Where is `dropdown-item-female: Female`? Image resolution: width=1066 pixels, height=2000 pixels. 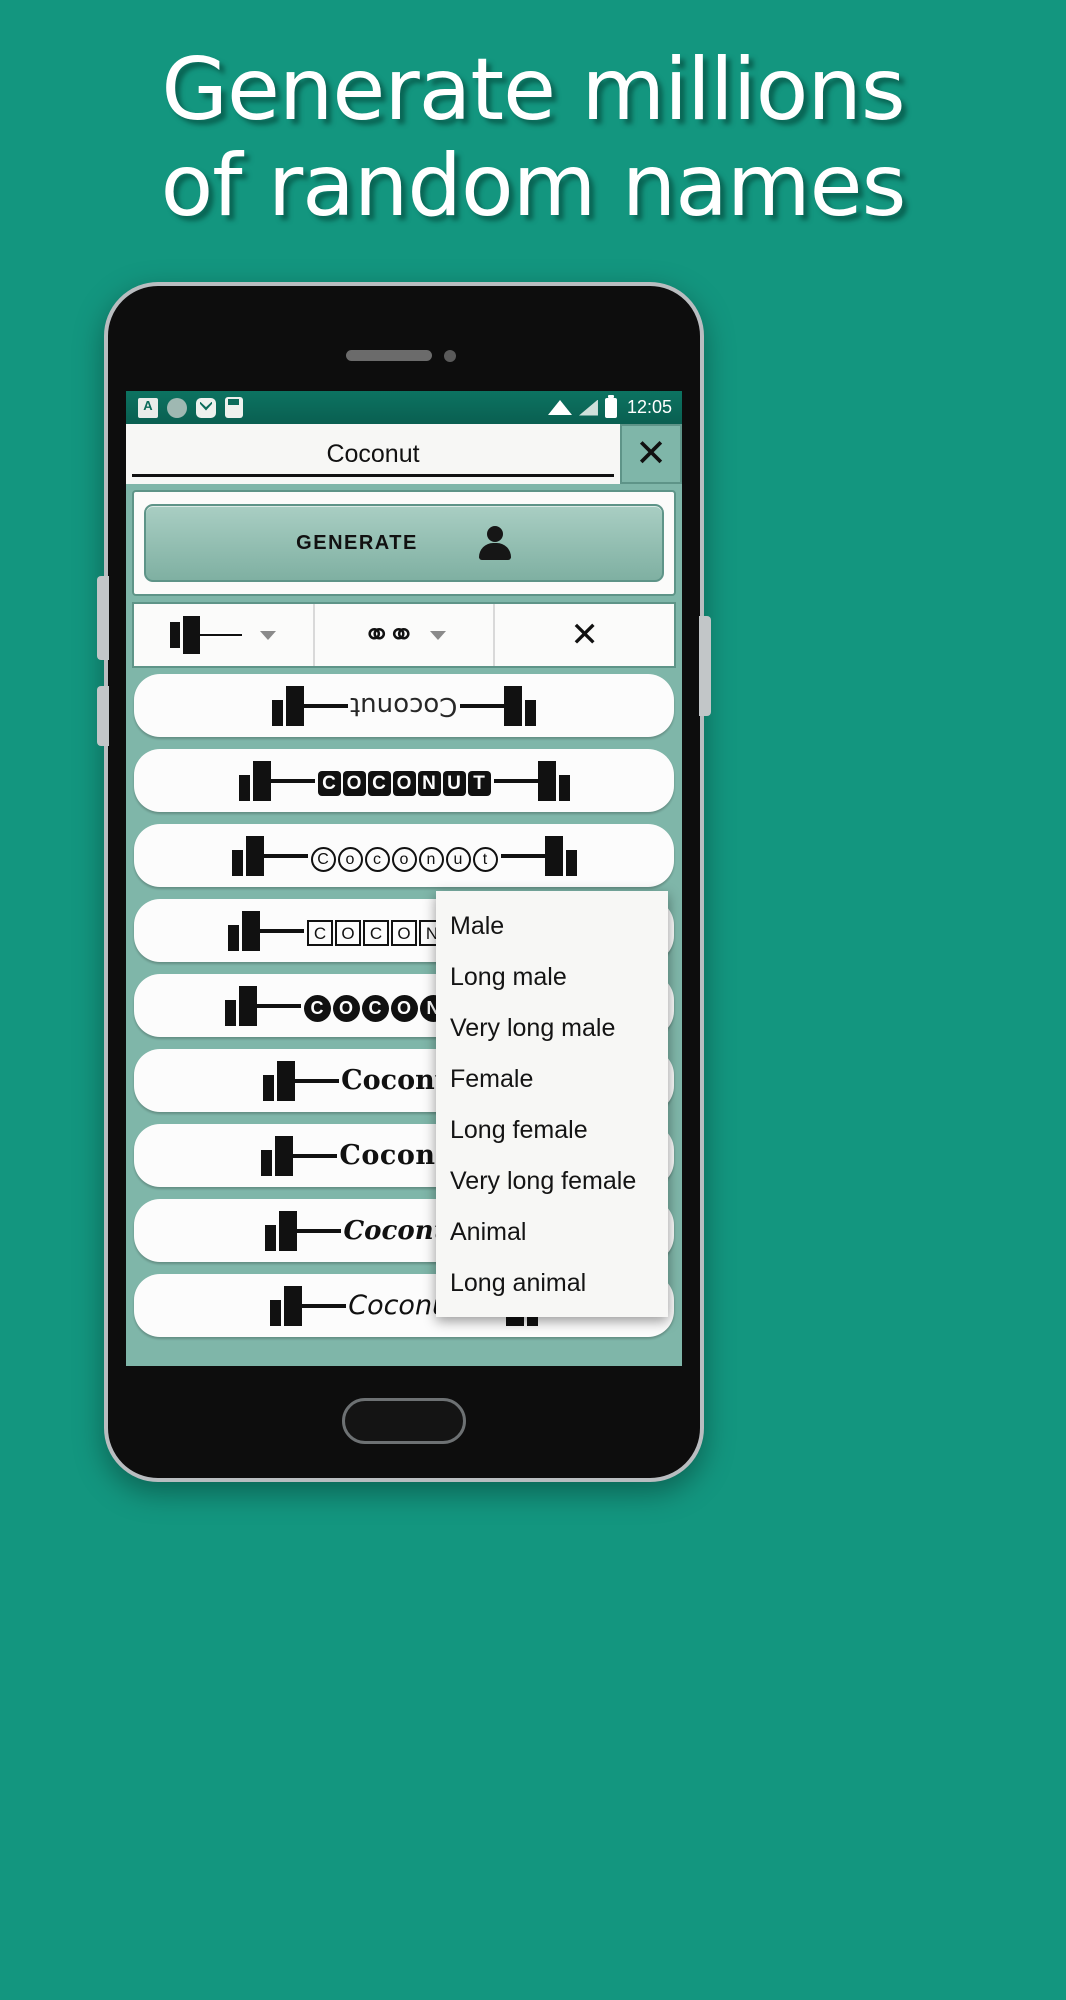
dropdown-item-female: Female is located at coordinates (552, 1079).